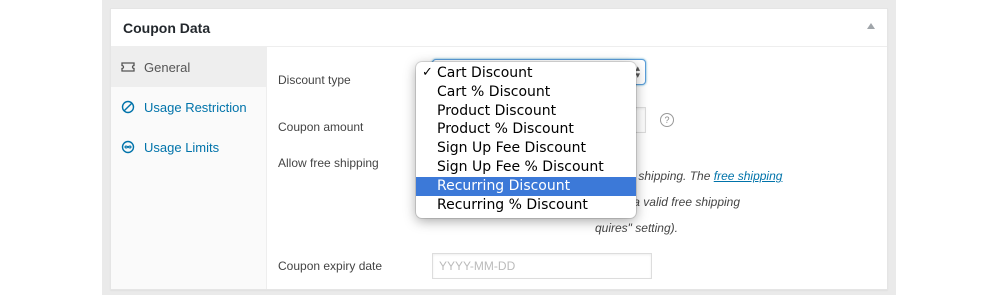 The width and height of the screenshot is (1000, 295). What do you see at coordinates (511, 148) in the screenshot?
I see `option-label: Sign Up Fee Discount` at bounding box center [511, 148].